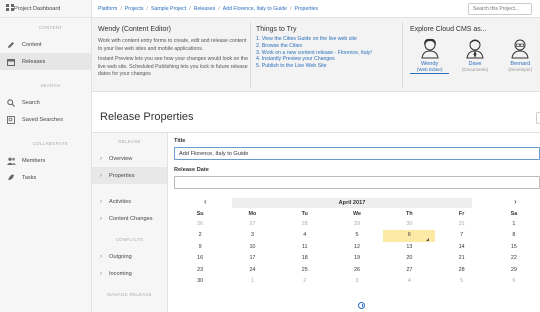 The image size is (540, 312). What do you see at coordinates (45, 160) in the screenshot?
I see `sidebar-item-members: Members` at bounding box center [45, 160].